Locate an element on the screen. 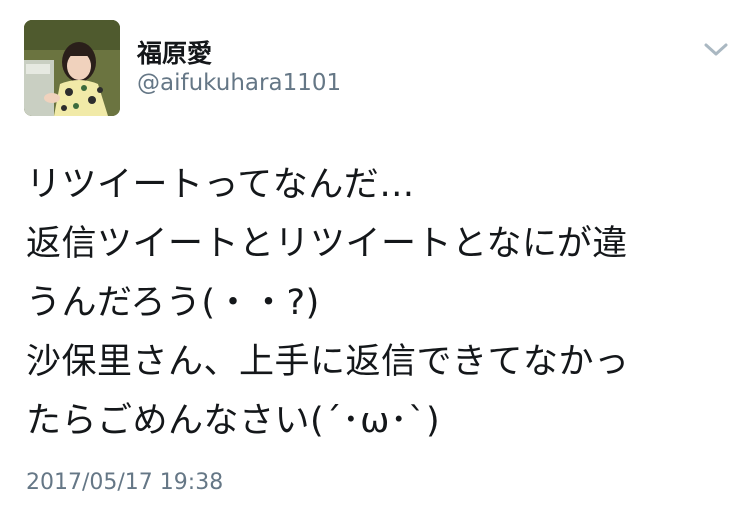 The image size is (749, 524). user-handle: @aifukuhara1101 is located at coordinates (239, 83).